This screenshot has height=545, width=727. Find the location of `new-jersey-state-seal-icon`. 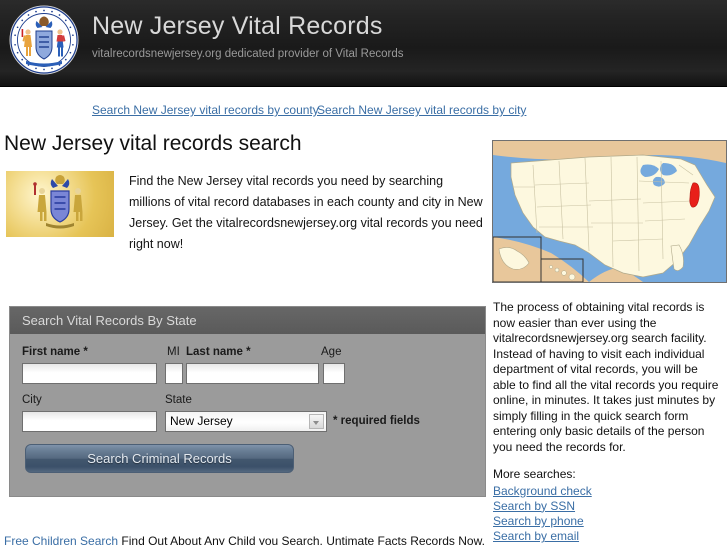

new-jersey-state-seal-icon is located at coordinates (44, 40).